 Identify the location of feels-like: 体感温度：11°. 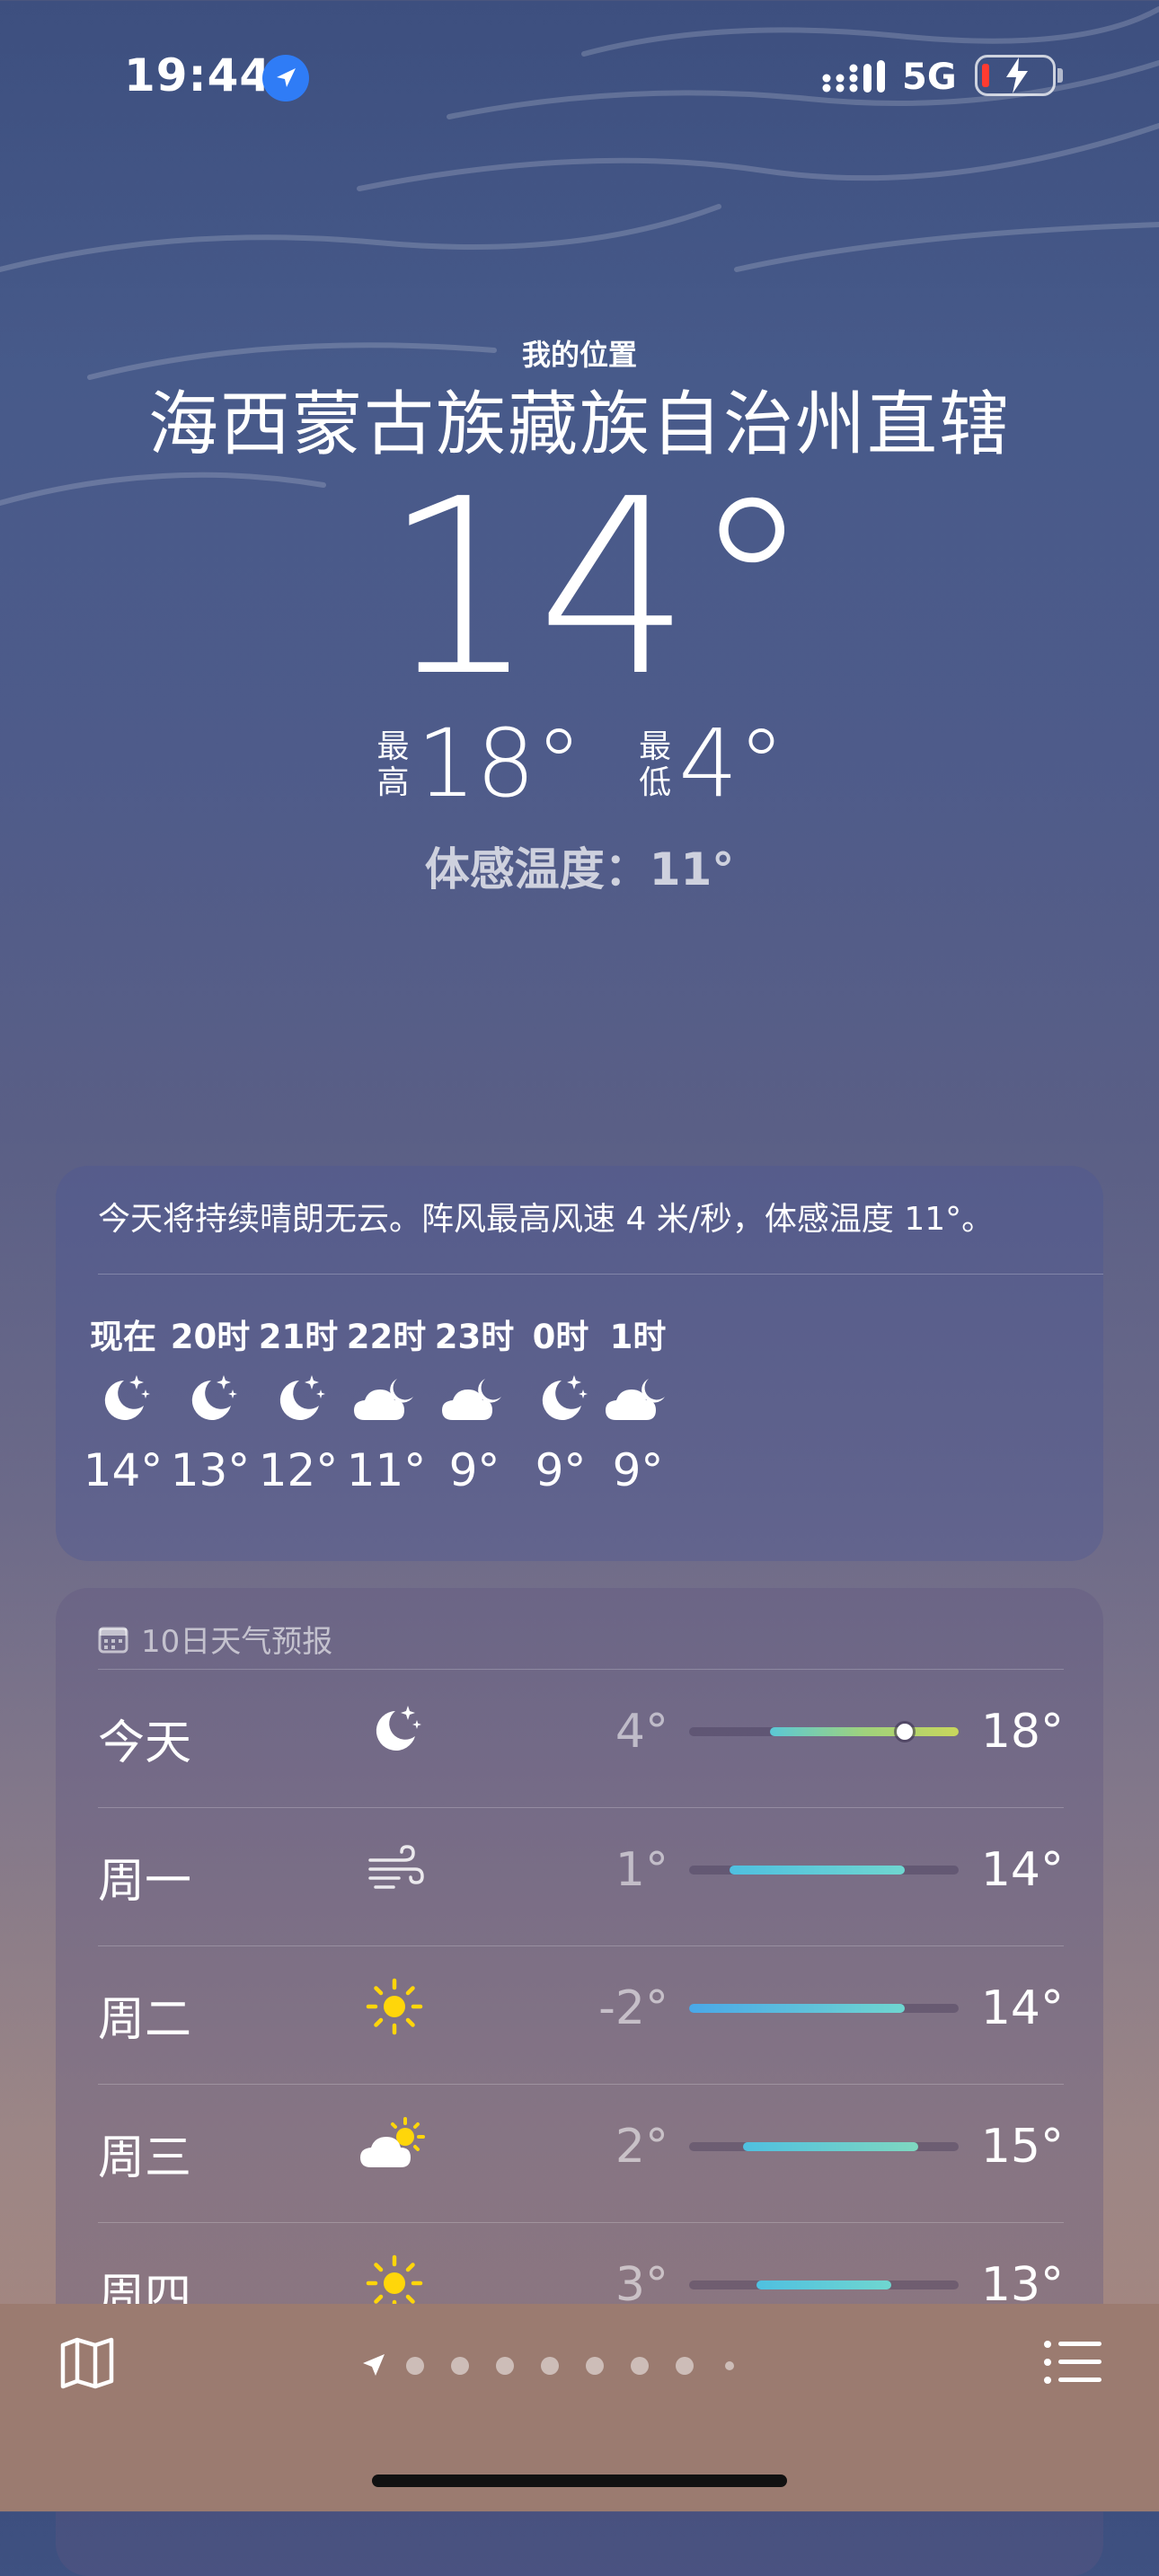
(579, 869).